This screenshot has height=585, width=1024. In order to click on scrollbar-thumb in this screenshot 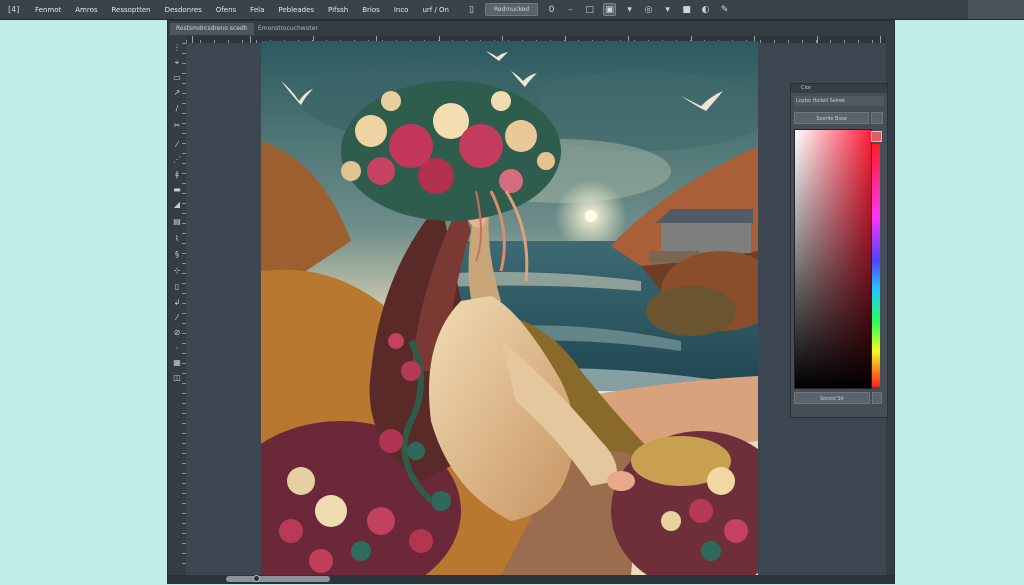, I will do `click(278, 579)`.